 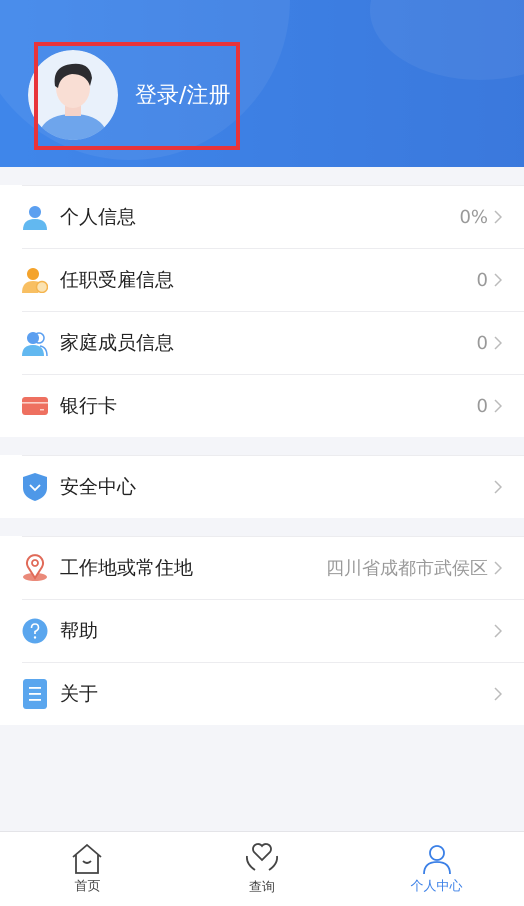 I want to click on menu-item: 家庭成员信息 0, so click(x=273, y=342).